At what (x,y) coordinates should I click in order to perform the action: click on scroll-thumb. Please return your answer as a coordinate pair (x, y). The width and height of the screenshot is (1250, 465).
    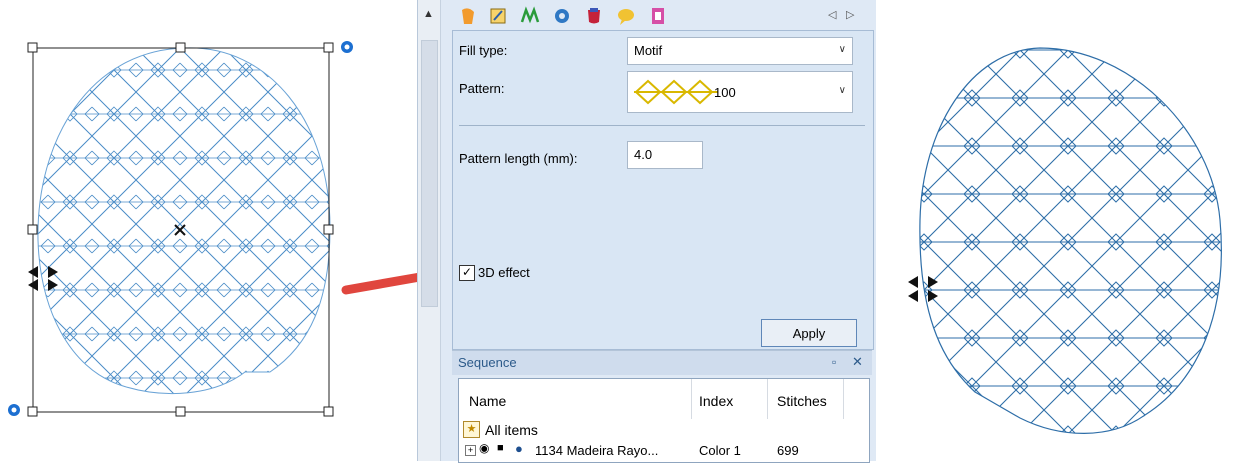
    Looking at the image, I should click on (429, 173).